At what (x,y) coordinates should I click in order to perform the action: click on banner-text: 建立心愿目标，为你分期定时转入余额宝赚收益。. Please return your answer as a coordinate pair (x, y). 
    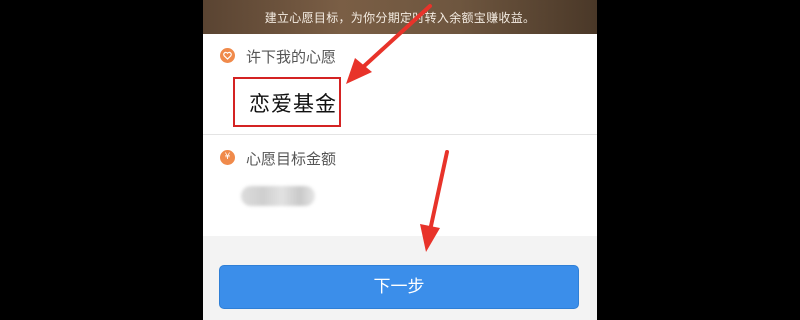
    Looking at the image, I should click on (400, 18).